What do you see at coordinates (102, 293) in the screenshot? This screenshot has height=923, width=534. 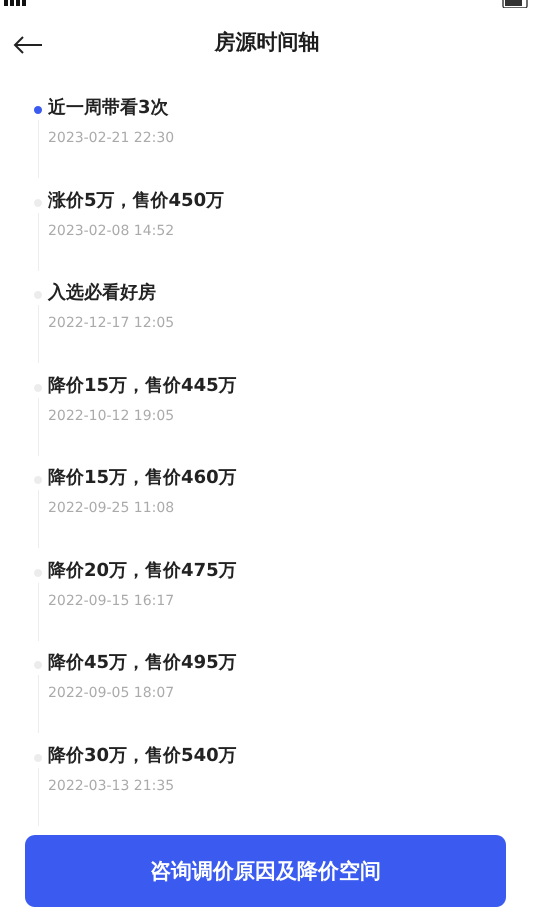 I see `event-title: 入选必看好房` at bounding box center [102, 293].